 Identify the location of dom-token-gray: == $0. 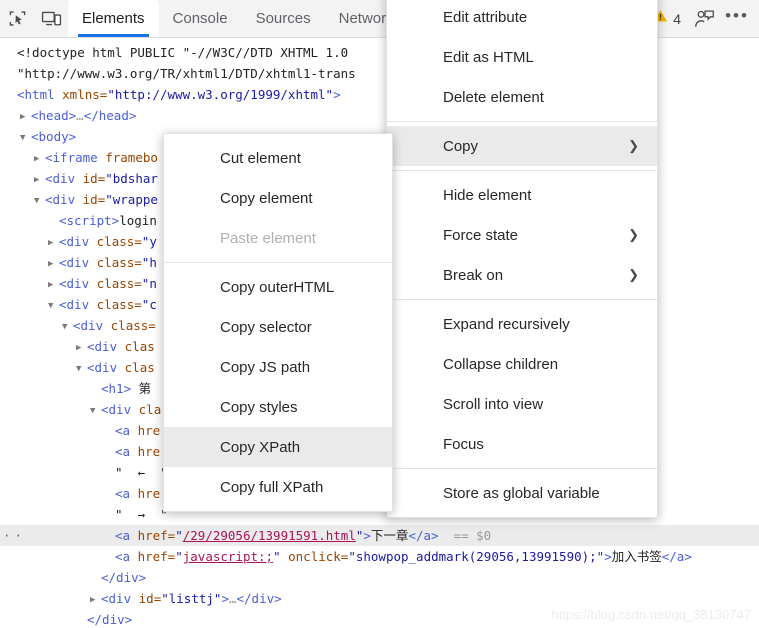
(465, 535).